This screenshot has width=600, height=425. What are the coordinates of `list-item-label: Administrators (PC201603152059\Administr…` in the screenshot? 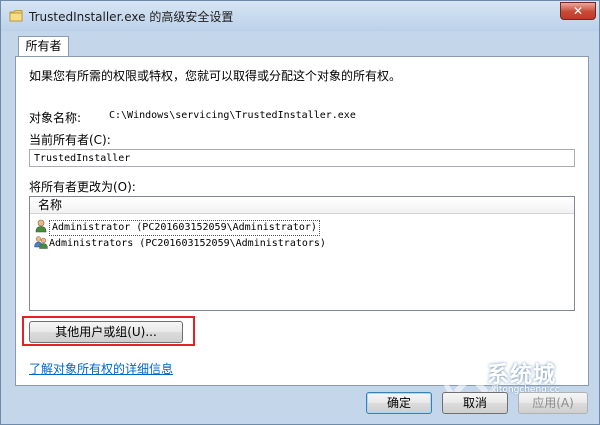 It's located at (187, 243).